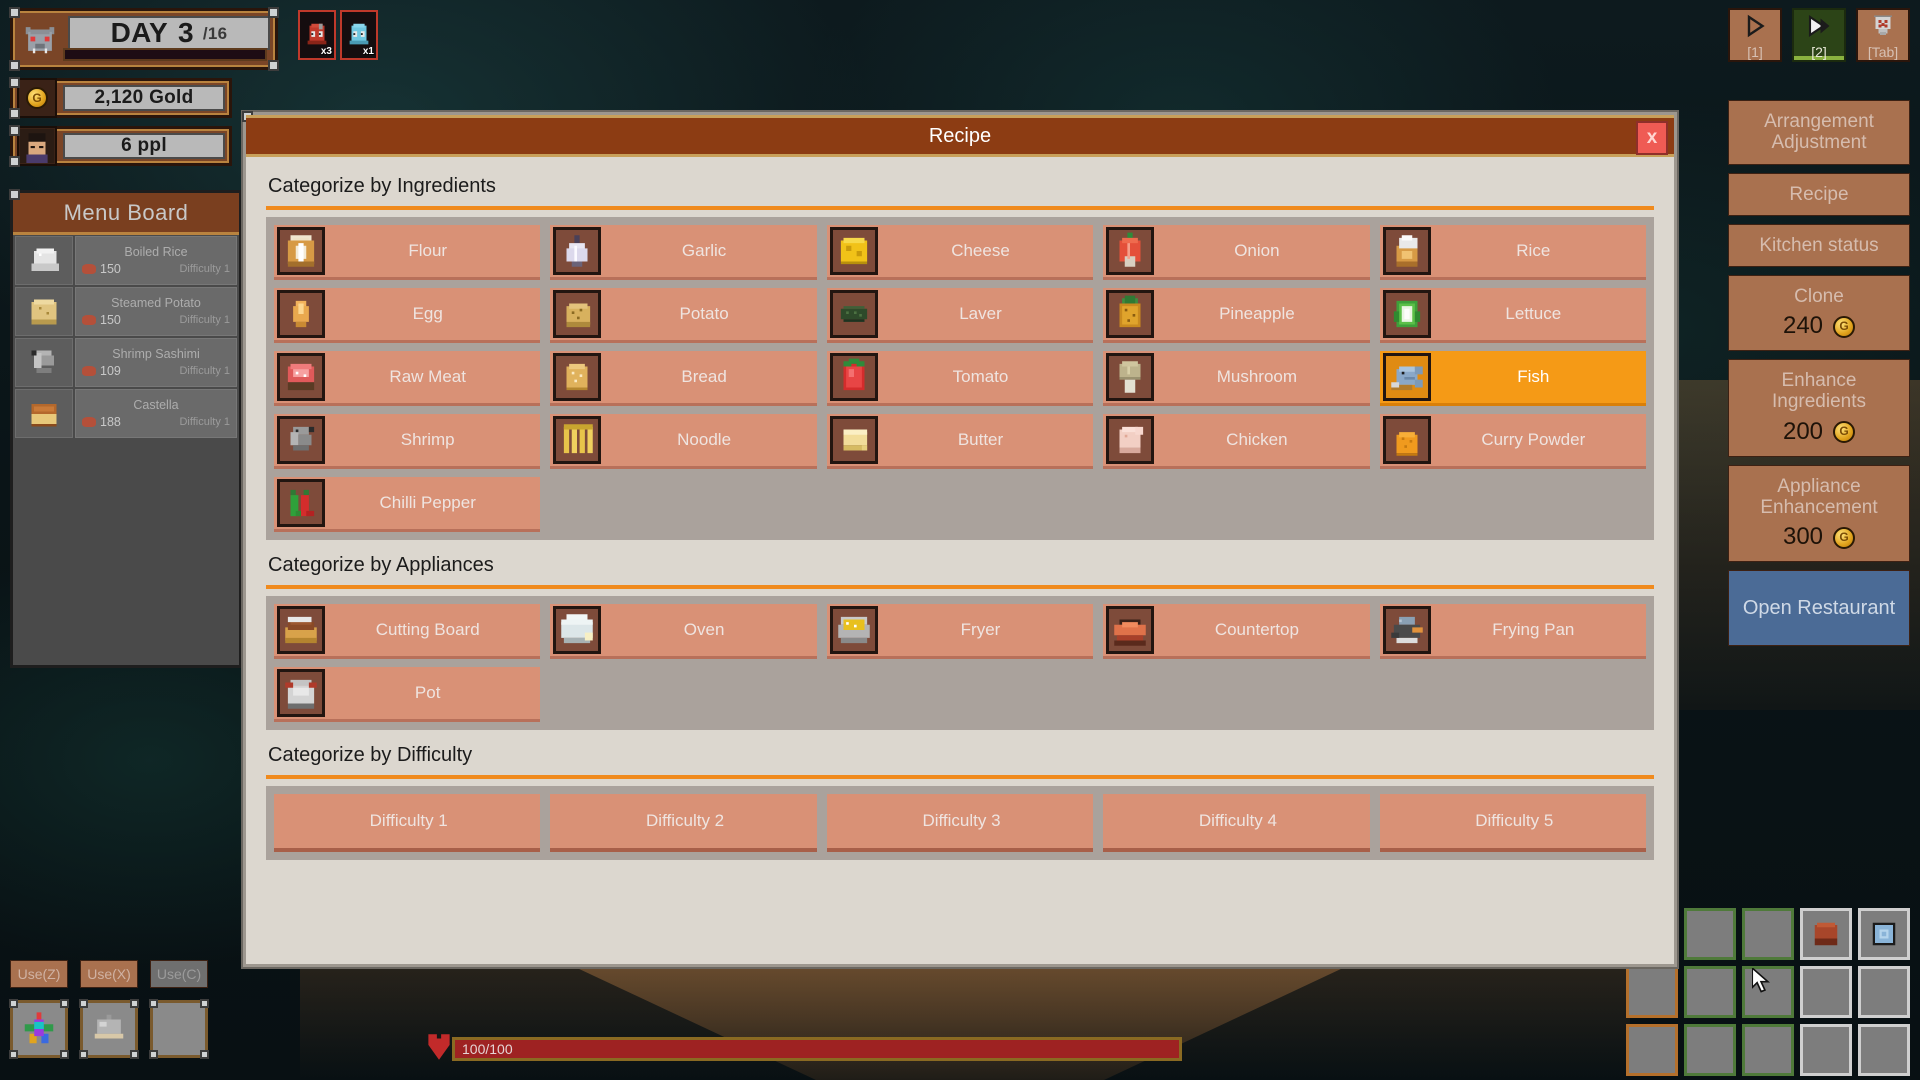 The image size is (1920, 1080). I want to click on sidebar-button-open-restaurant: Open Restaurant, so click(1819, 608).